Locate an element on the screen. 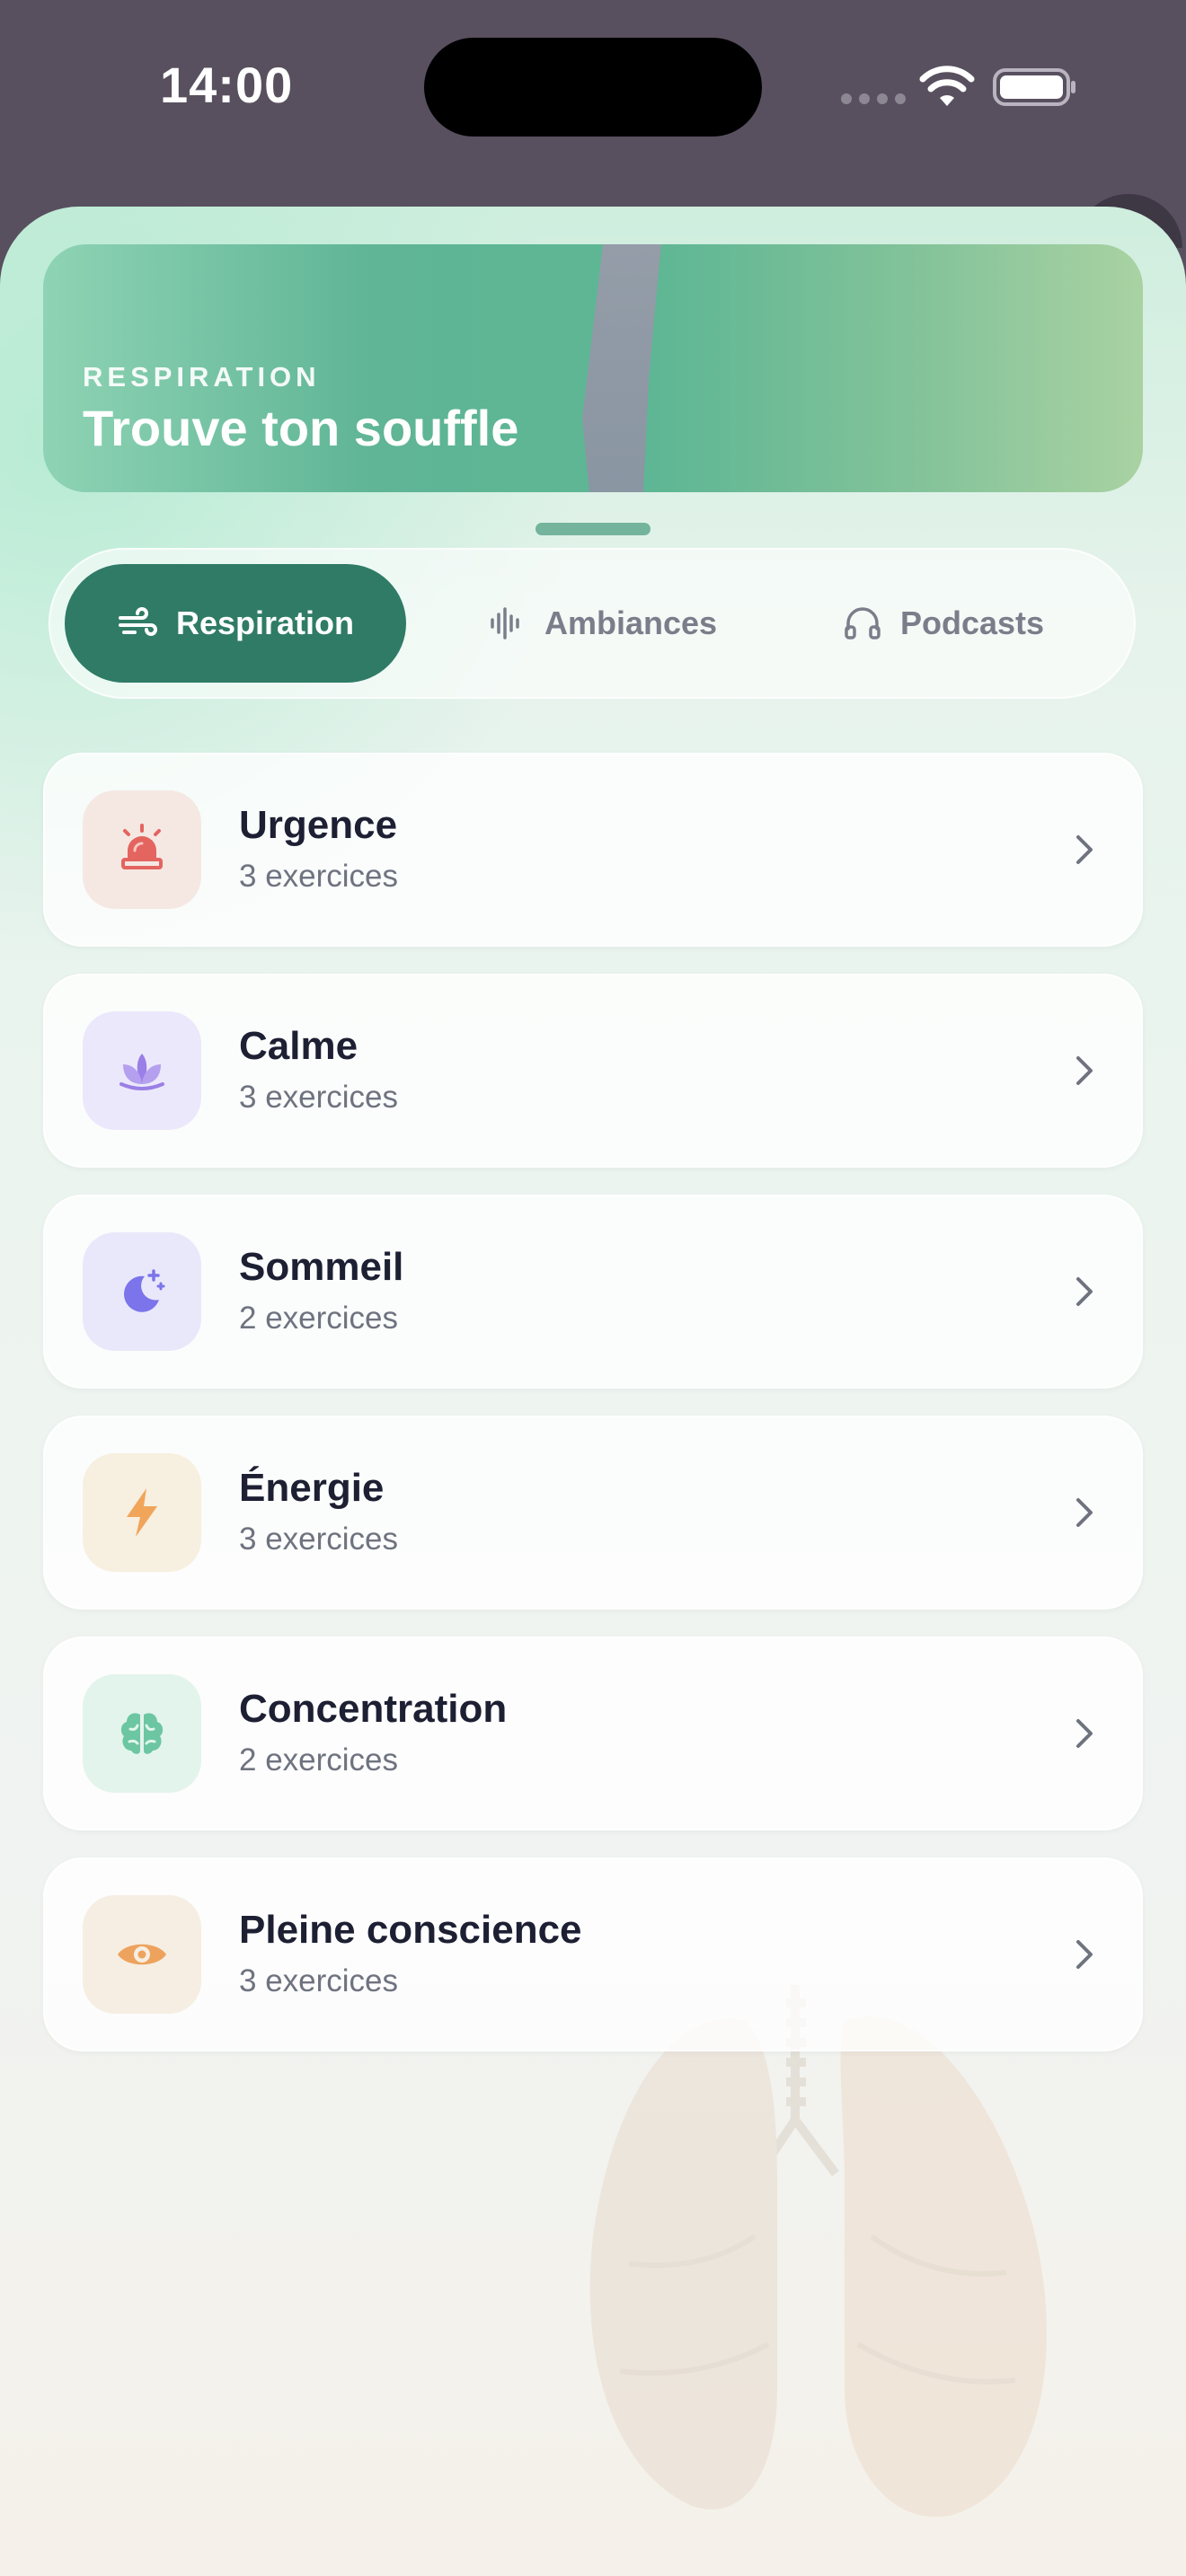  wind-icon is located at coordinates (137, 621).